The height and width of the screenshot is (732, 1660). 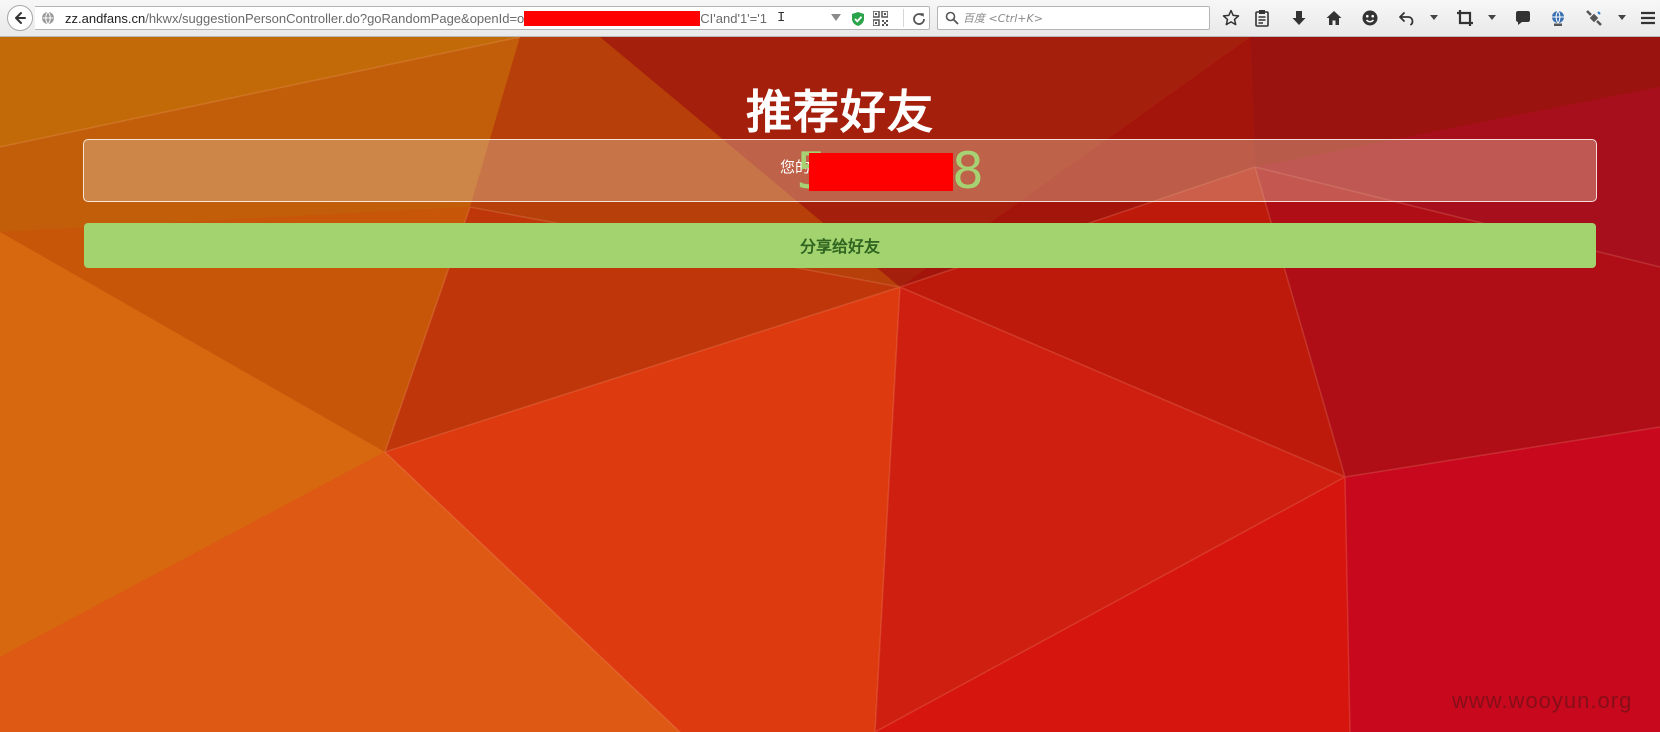 I want to click on clipboard-icon, so click(x=1262, y=18).